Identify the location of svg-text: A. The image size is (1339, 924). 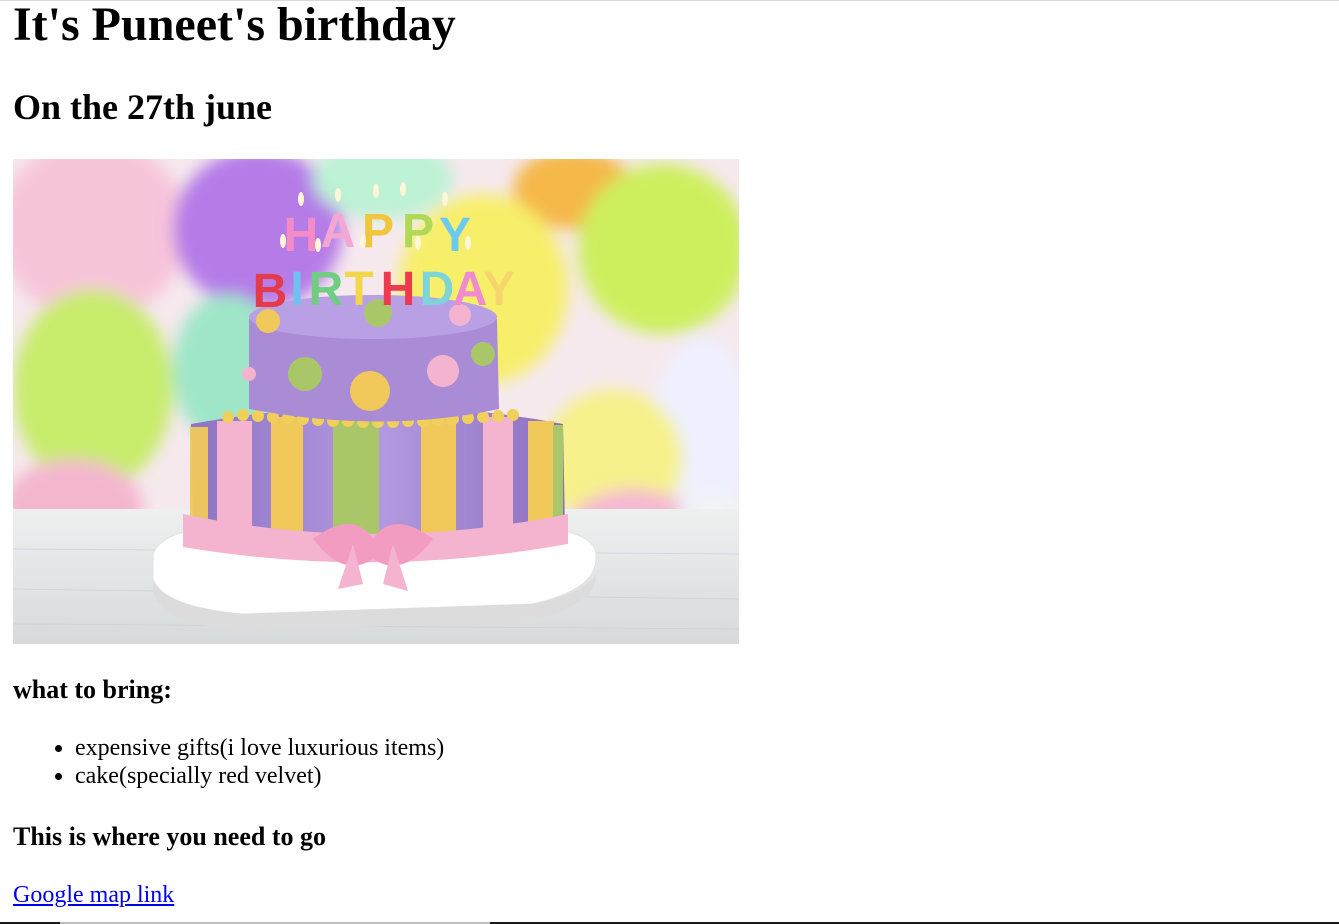
(338, 231).